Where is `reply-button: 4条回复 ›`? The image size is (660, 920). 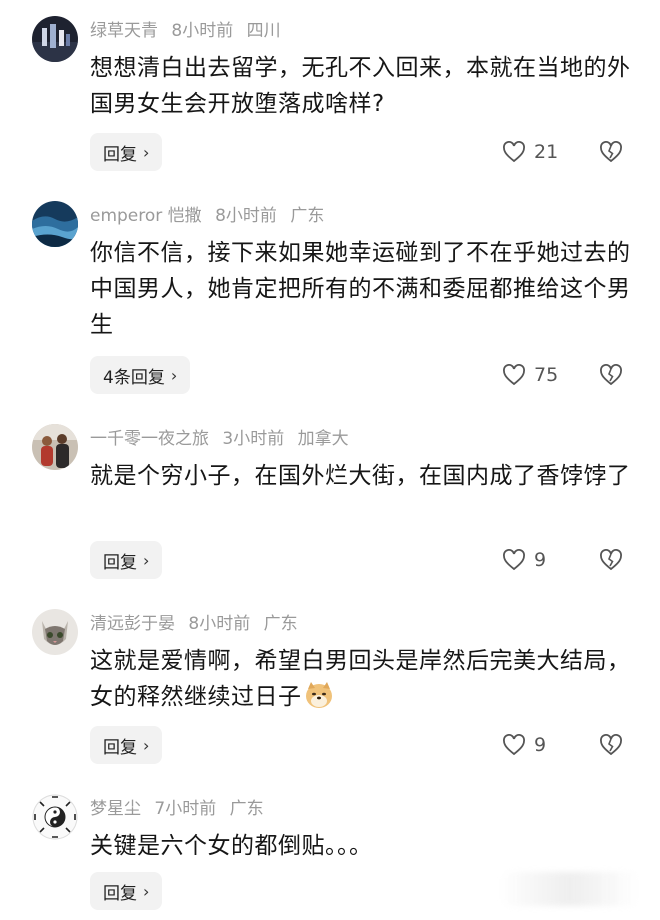
reply-button: 4条回复 › is located at coordinates (140, 375).